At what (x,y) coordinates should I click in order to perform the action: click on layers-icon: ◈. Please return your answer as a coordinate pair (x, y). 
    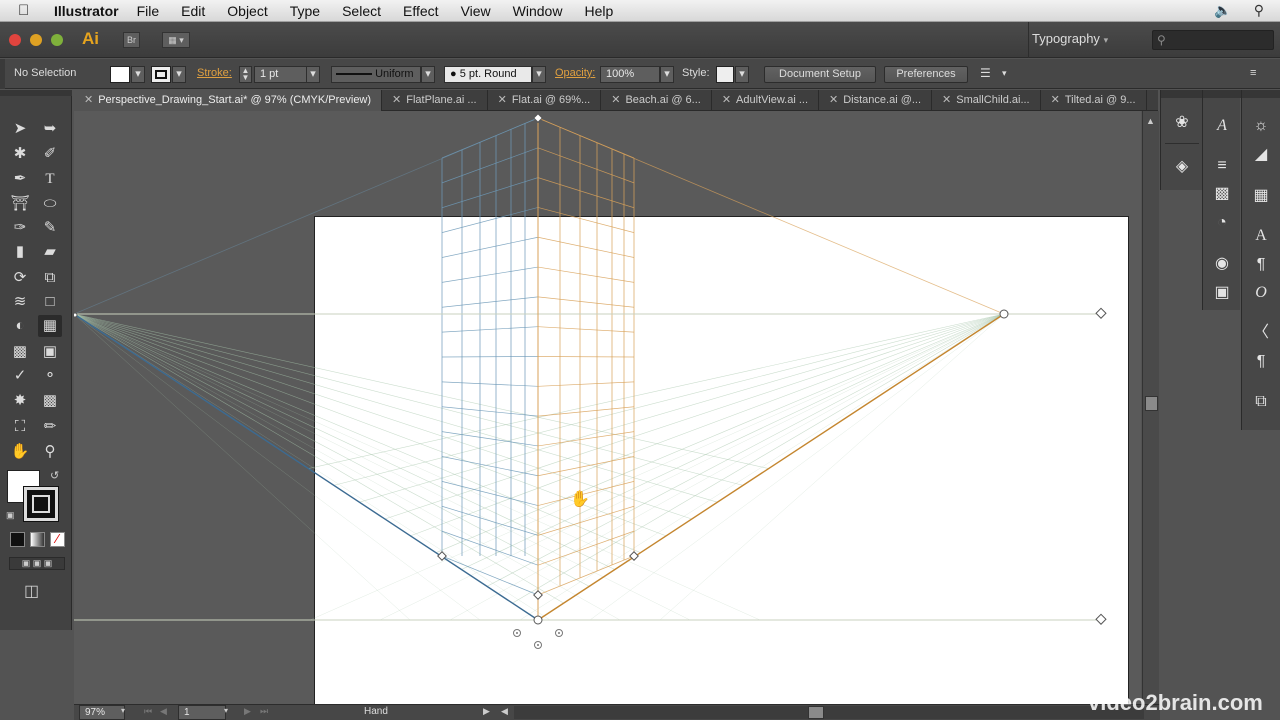
    Looking at the image, I should click on (1182, 167).